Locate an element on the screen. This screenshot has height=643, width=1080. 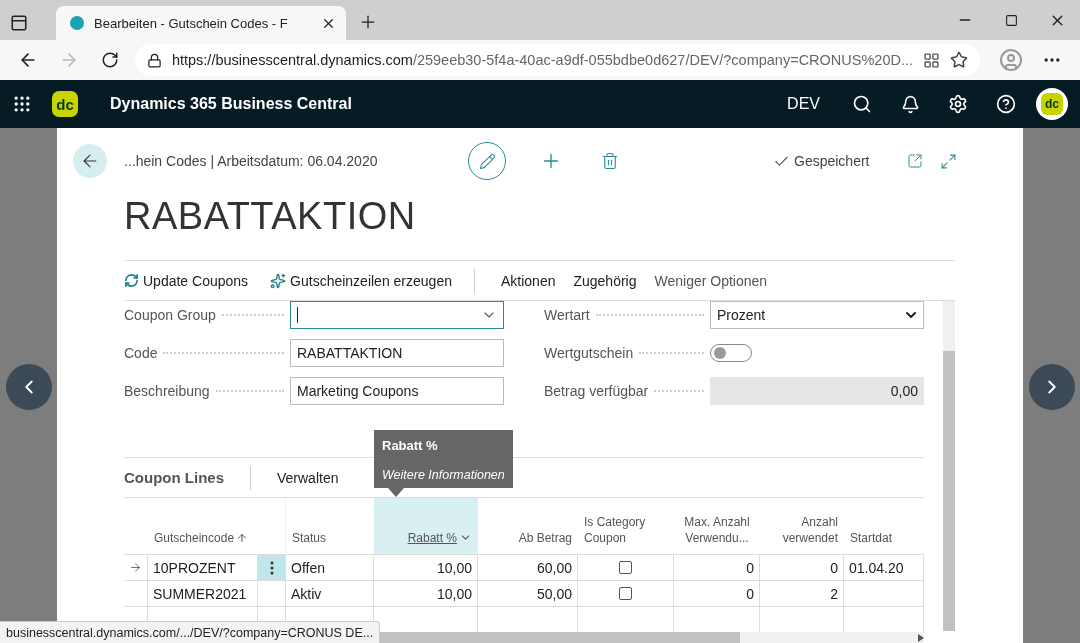
pencil-icon is located at coordinates (487, 161).